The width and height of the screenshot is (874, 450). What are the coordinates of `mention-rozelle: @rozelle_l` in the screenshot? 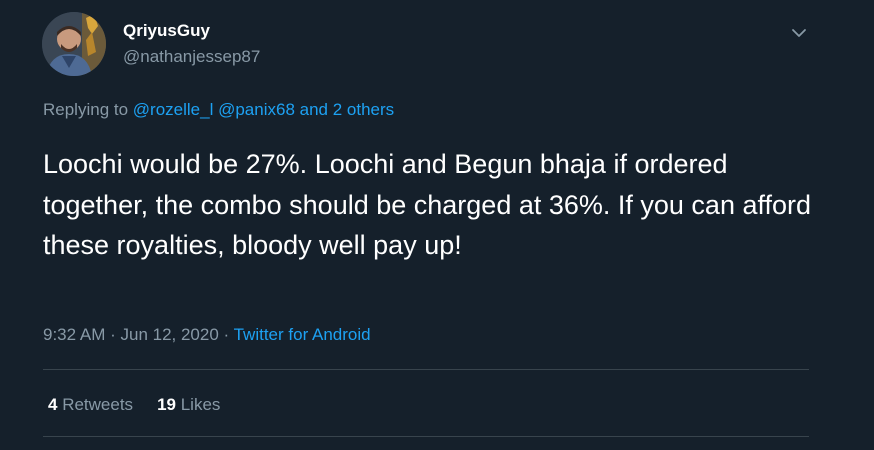 It's located at (173, 109).